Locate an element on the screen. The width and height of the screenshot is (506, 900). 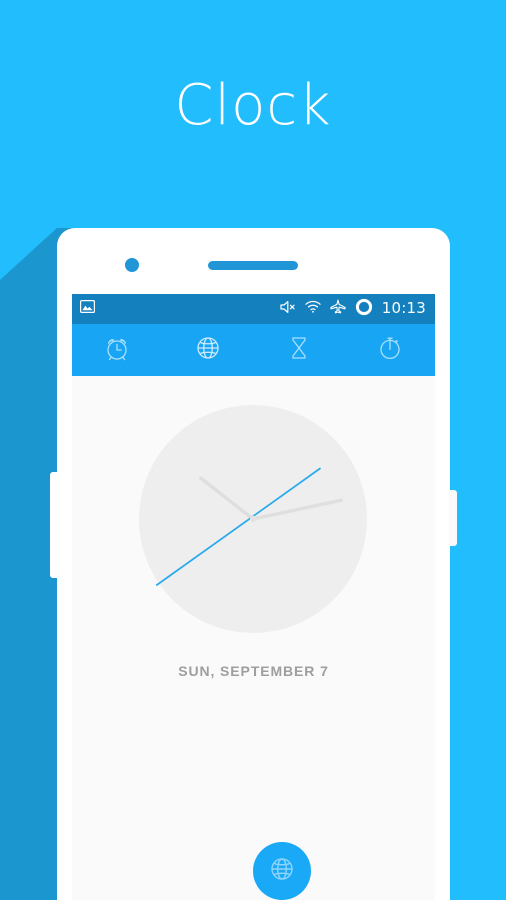
tab-stopwatch is located at coordinates (389, 350).